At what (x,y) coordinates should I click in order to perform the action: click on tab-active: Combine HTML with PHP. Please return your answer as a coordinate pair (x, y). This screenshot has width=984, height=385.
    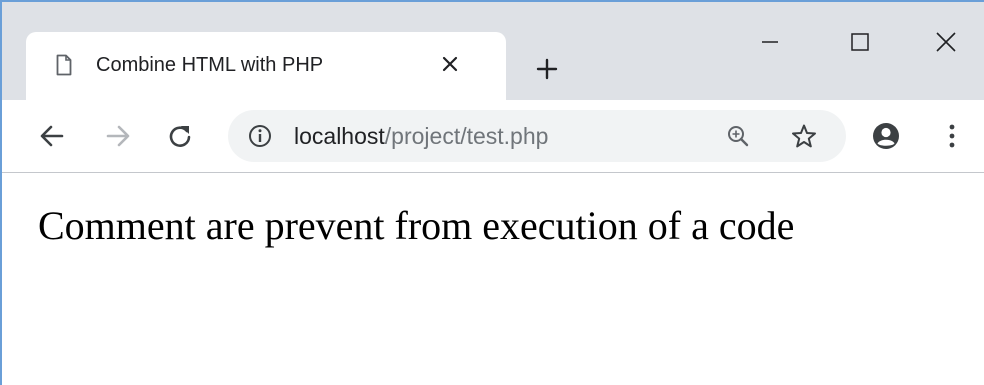
    Looking at the image, I should click on (266, 66).